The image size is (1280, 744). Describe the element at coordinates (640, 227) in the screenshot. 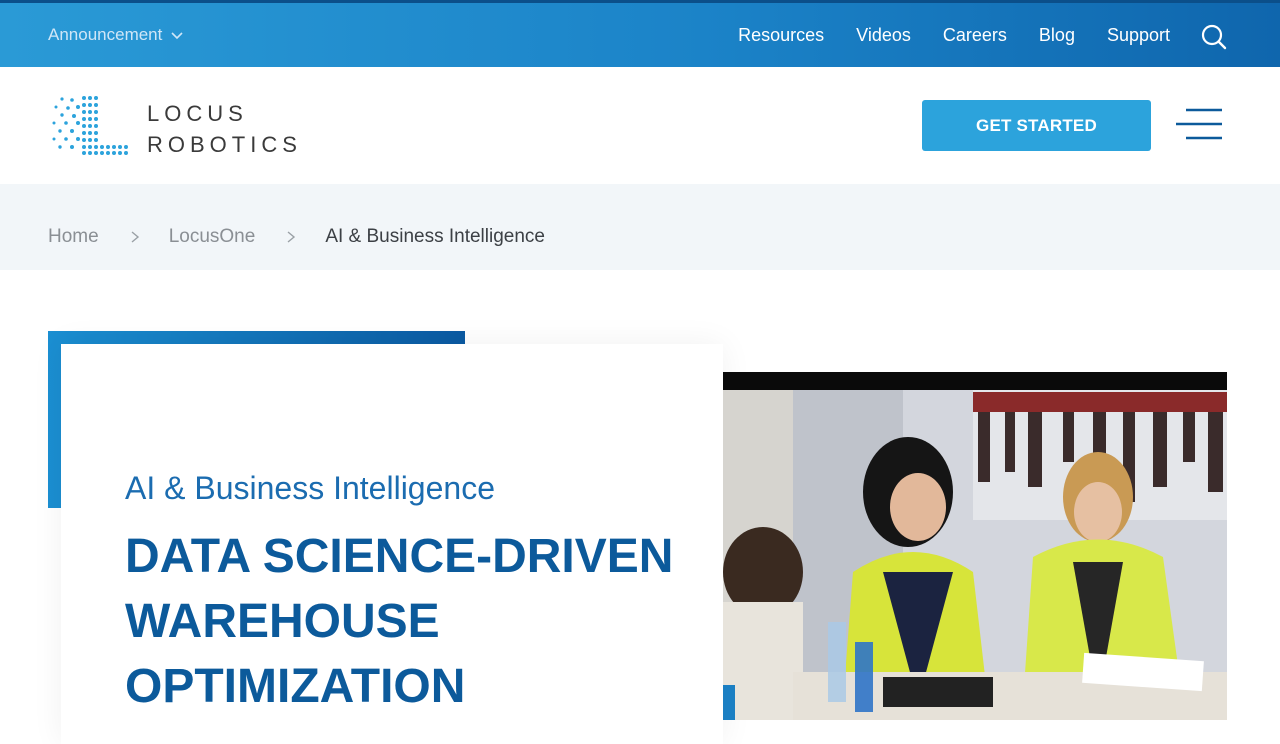

I see `breadcrumb: Home LocusOne AI & Business Intelligence` at that location.